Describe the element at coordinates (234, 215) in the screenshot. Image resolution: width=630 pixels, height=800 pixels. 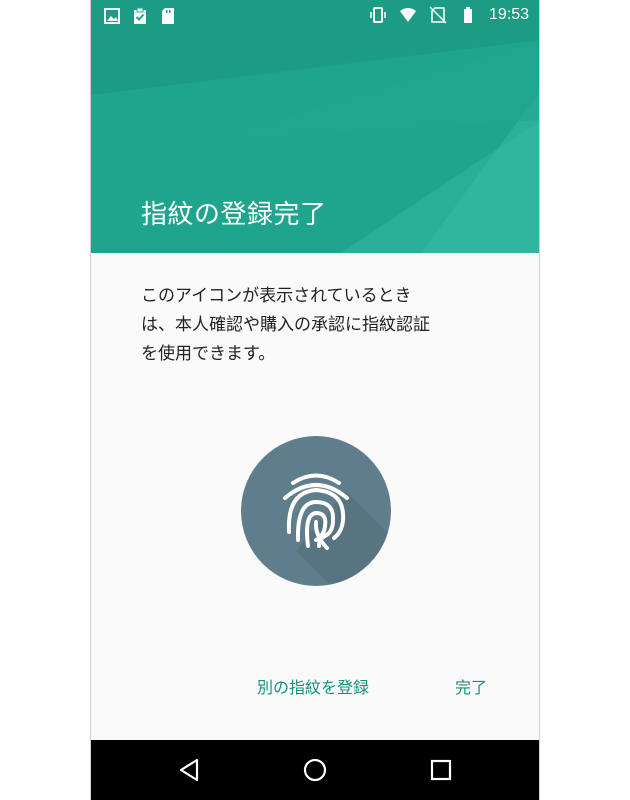
I see `page-title: 指紋の登録完了` at that location.